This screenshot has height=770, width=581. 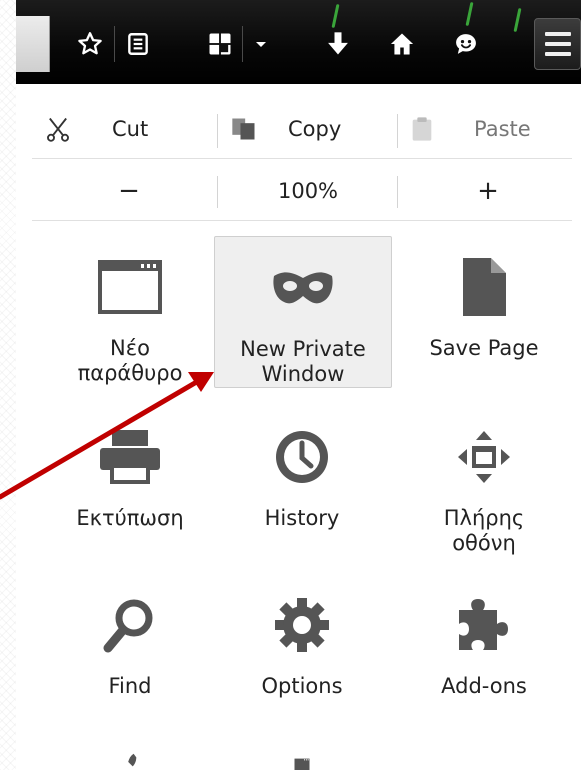 What do you see at coordinates (128, 626) in the screenshot?
I see `magnifier-icon` at bounding box center [128, 626].